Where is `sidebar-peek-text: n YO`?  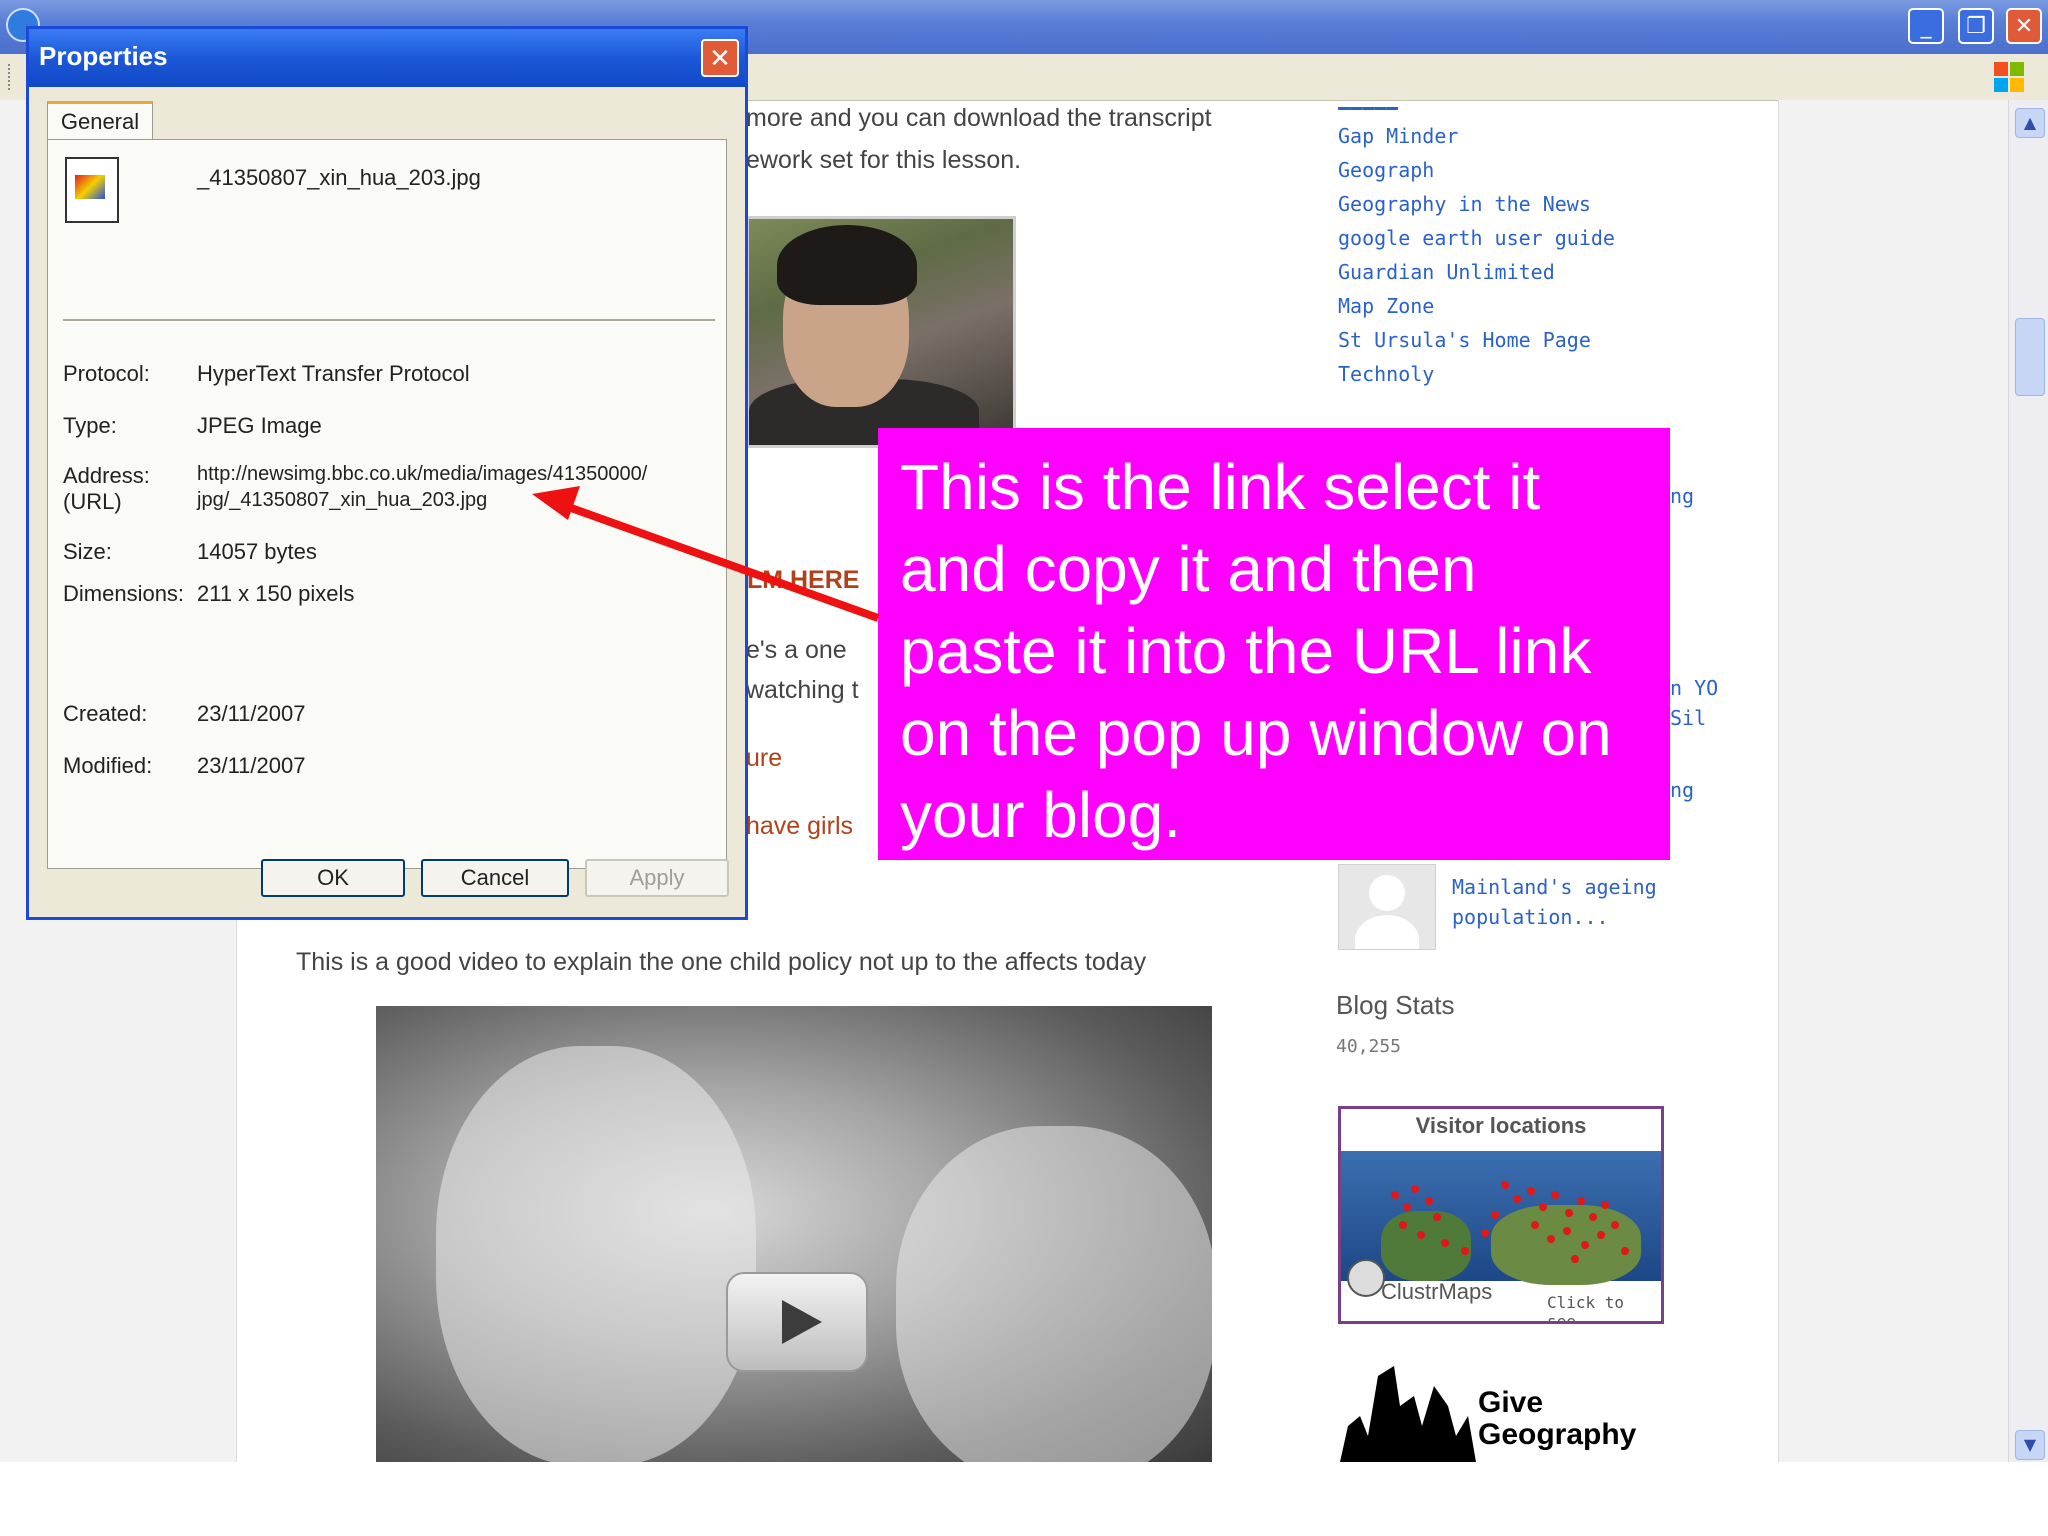 sidebar-peek-text: n YO is located at coordinates (1694, 688).